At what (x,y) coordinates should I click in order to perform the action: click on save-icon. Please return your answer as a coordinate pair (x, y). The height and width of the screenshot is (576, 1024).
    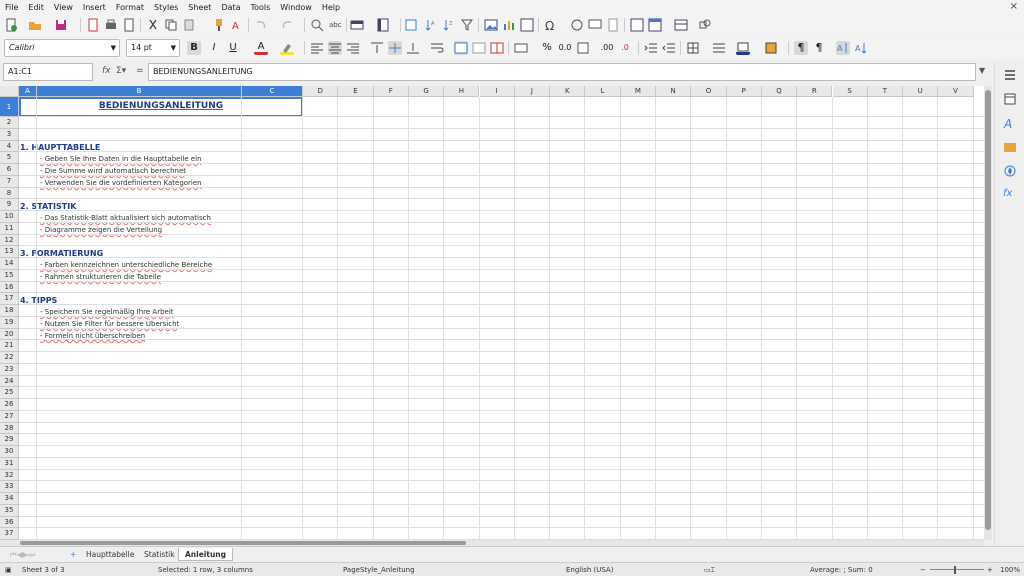
    Looking at the image, I should click on (61, 25).